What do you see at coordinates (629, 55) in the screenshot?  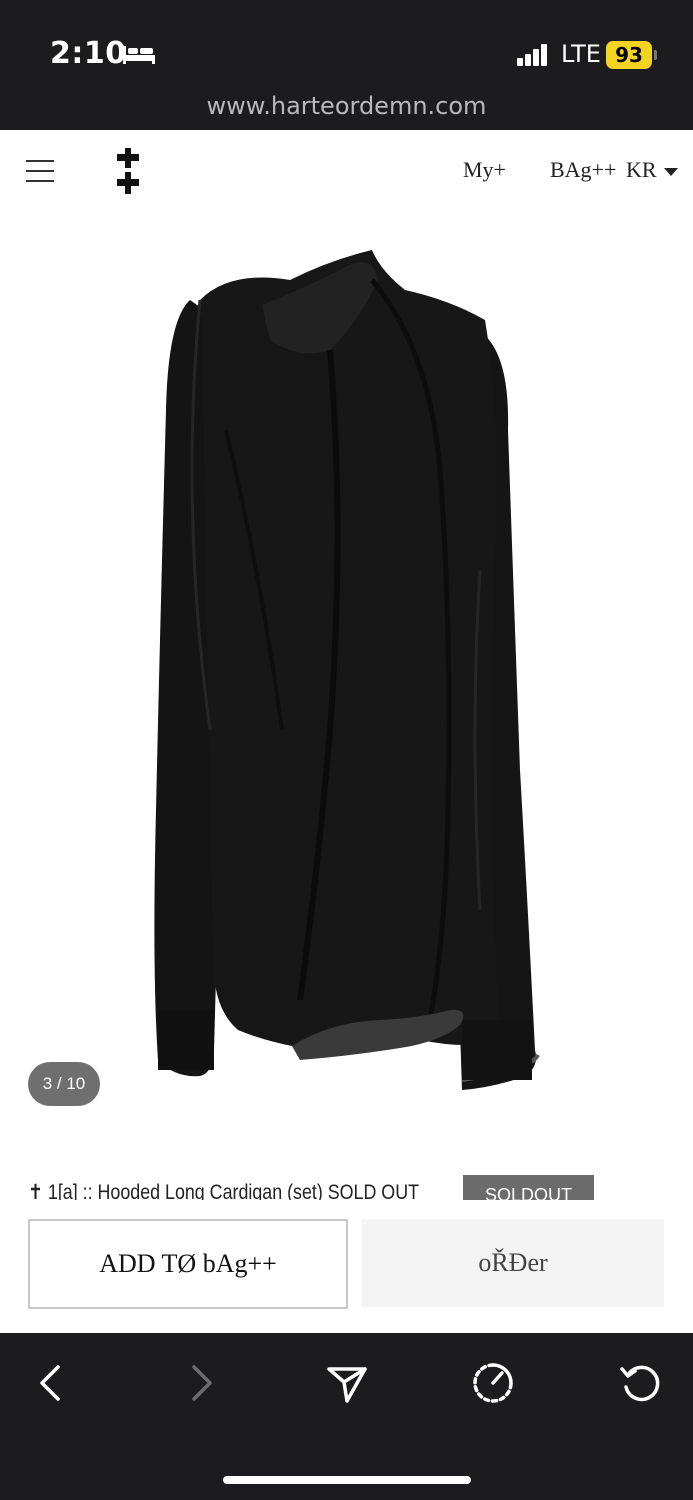 I see `battery-indicator: 93` at bounding box center [629, 55].